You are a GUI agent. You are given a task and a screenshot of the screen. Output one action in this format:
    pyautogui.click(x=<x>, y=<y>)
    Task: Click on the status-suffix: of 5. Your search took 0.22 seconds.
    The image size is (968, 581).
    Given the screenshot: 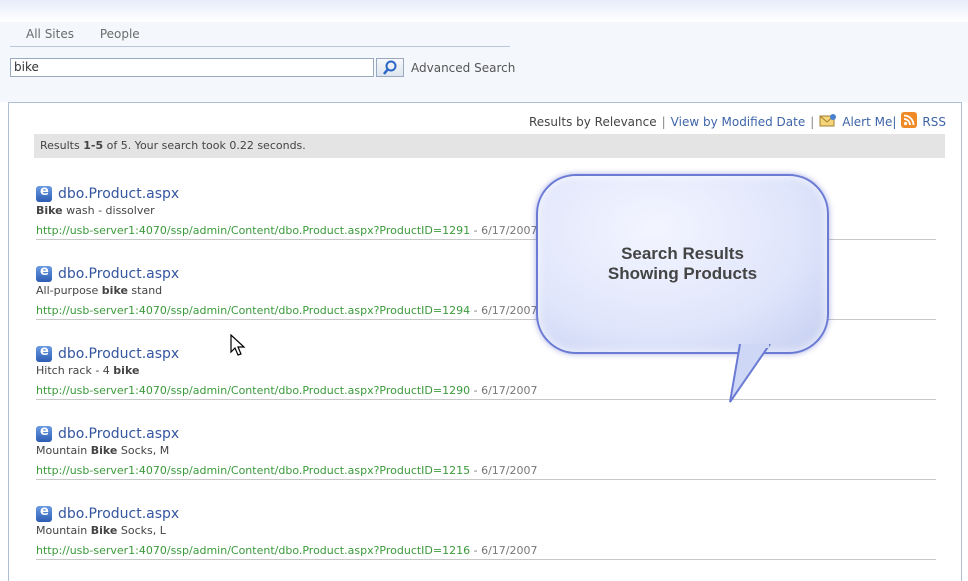 What is the action you would take?
    pyautogui.click(x=204, y=145)
    